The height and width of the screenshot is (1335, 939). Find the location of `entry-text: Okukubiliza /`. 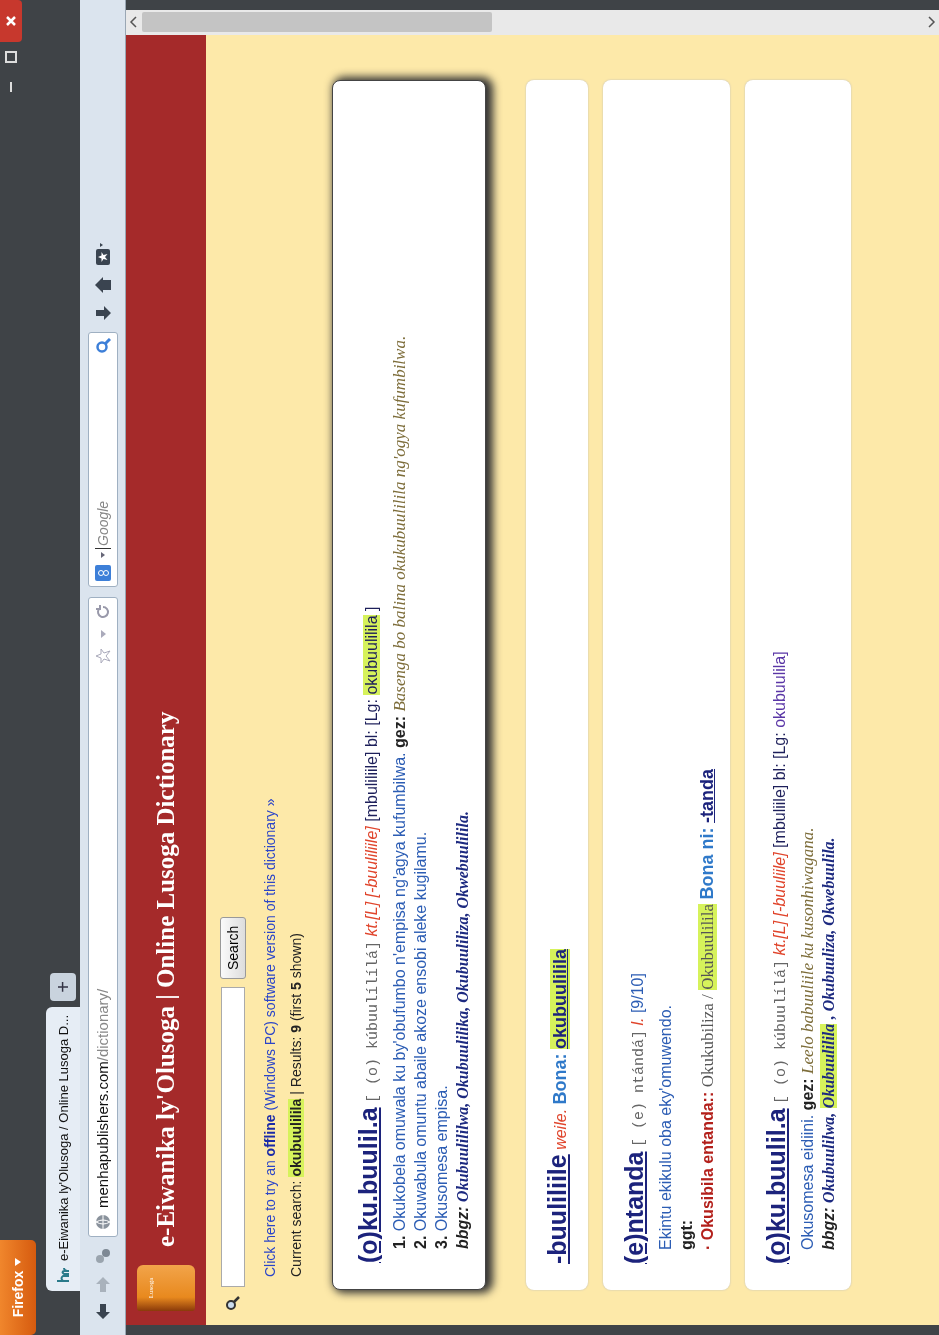

entry-text: Okukubiliza / is located at coordinates (707, 1041).